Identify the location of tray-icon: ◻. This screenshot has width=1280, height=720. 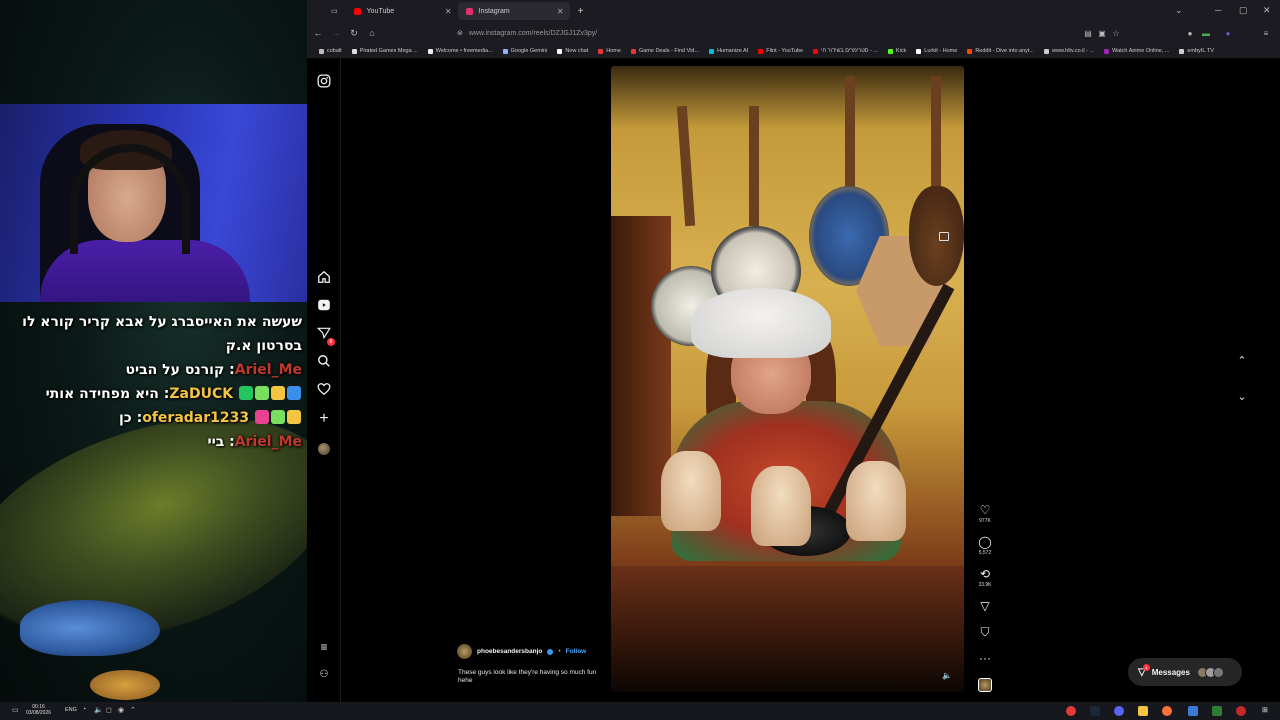
(109, 710).